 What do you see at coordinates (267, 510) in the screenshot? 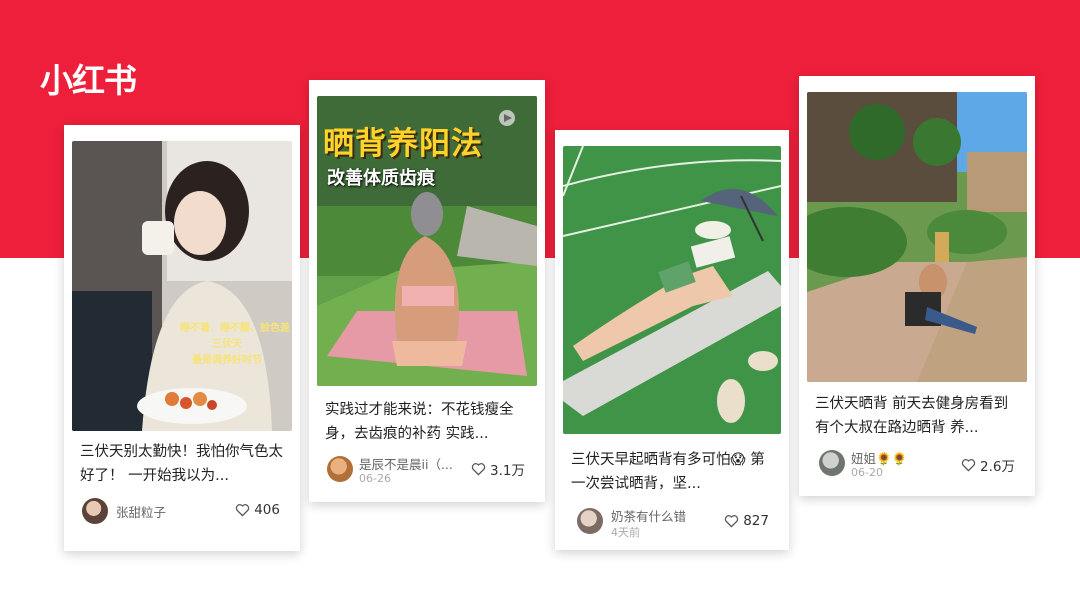
I see `like-count: 406` at bounding box center [267, 510].